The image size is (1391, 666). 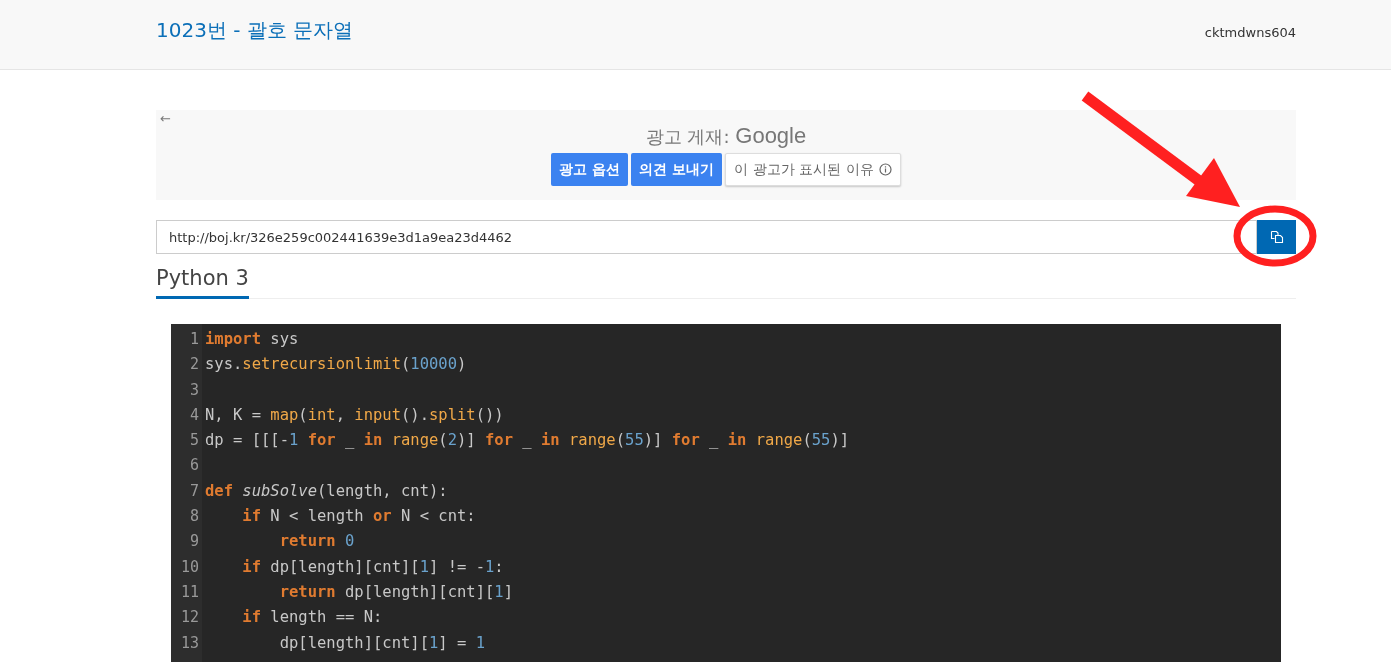 What do you see at coordinates (194, 415) in the screenshot?
I see `line-number: 4` at bounding box center [194, 415].